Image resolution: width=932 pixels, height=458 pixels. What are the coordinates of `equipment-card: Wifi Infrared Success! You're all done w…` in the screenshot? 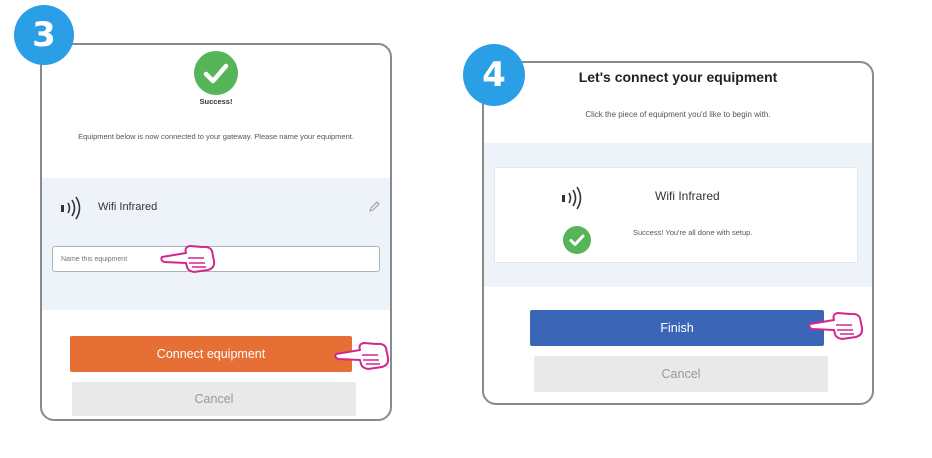 It's located at (676, 215).